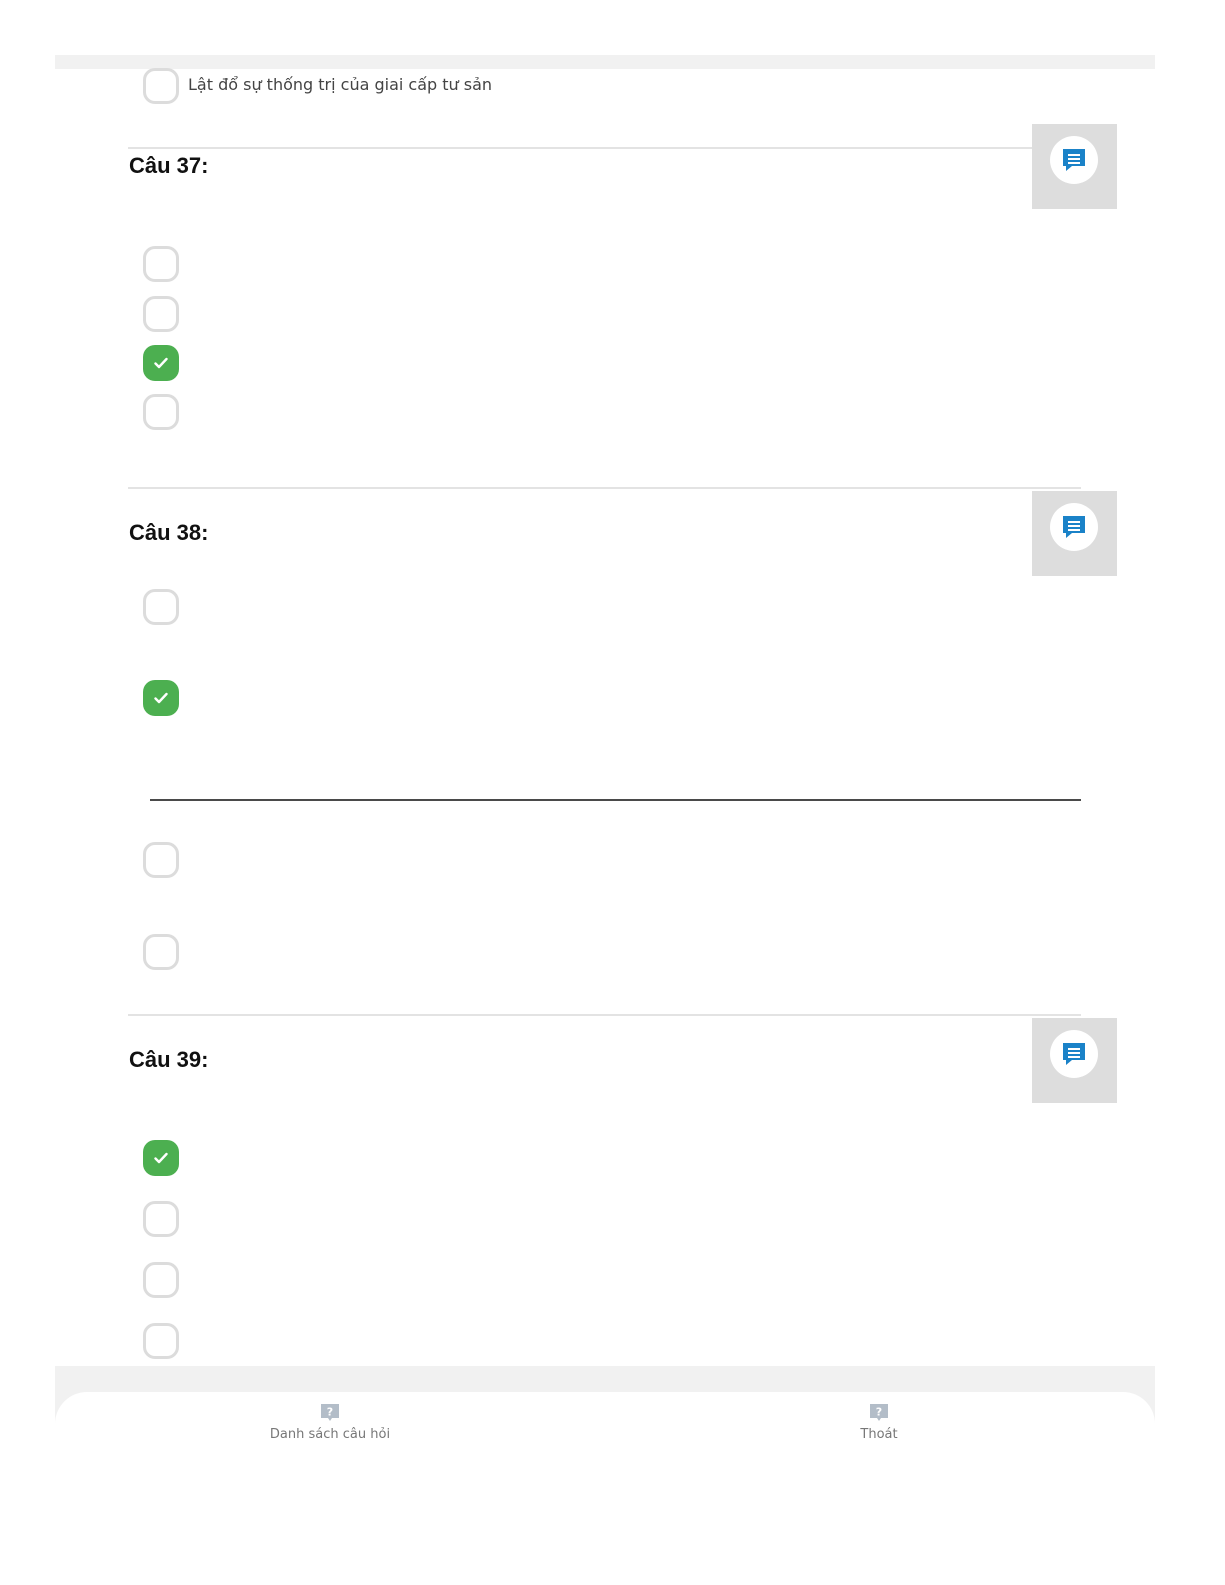  I want to click on question-list-label: Danh sách câu hỏi, so click(330, 1434).